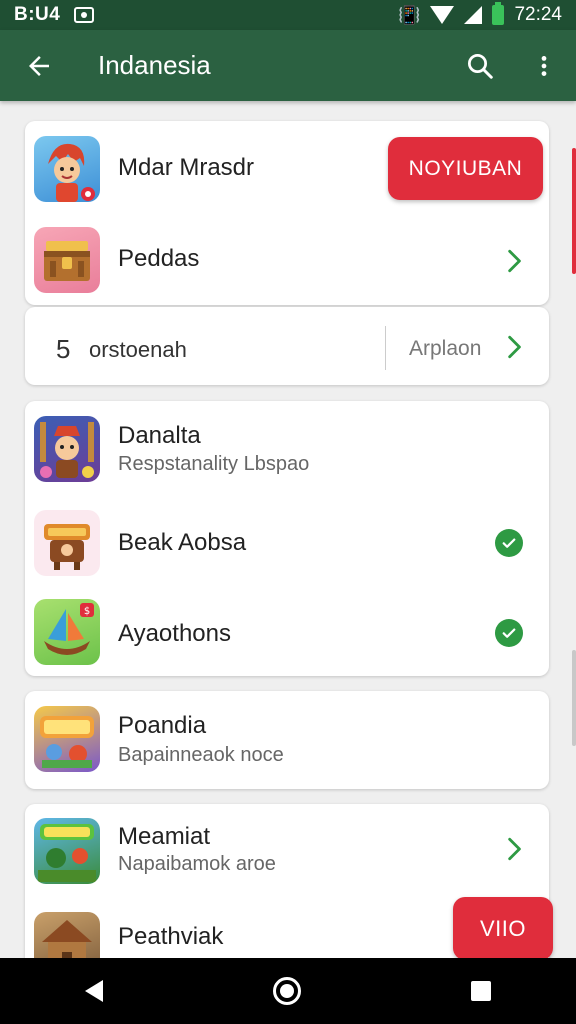  Describe the element at coordinates (473, 15) in the screenshot. I see `signal-icon` at that location.